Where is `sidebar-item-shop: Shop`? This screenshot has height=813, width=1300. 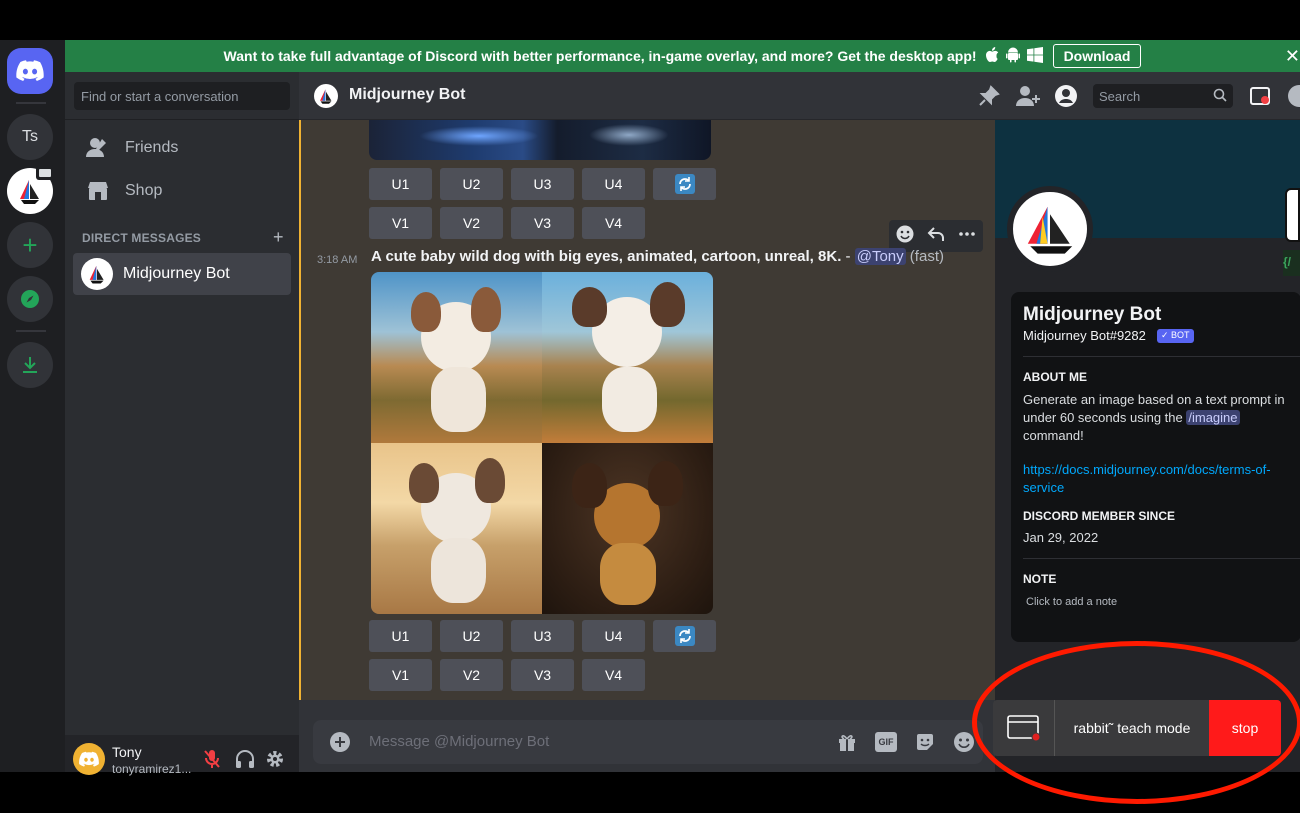
sidebar-item-shop: Shop is located at coordinates (182, 191).